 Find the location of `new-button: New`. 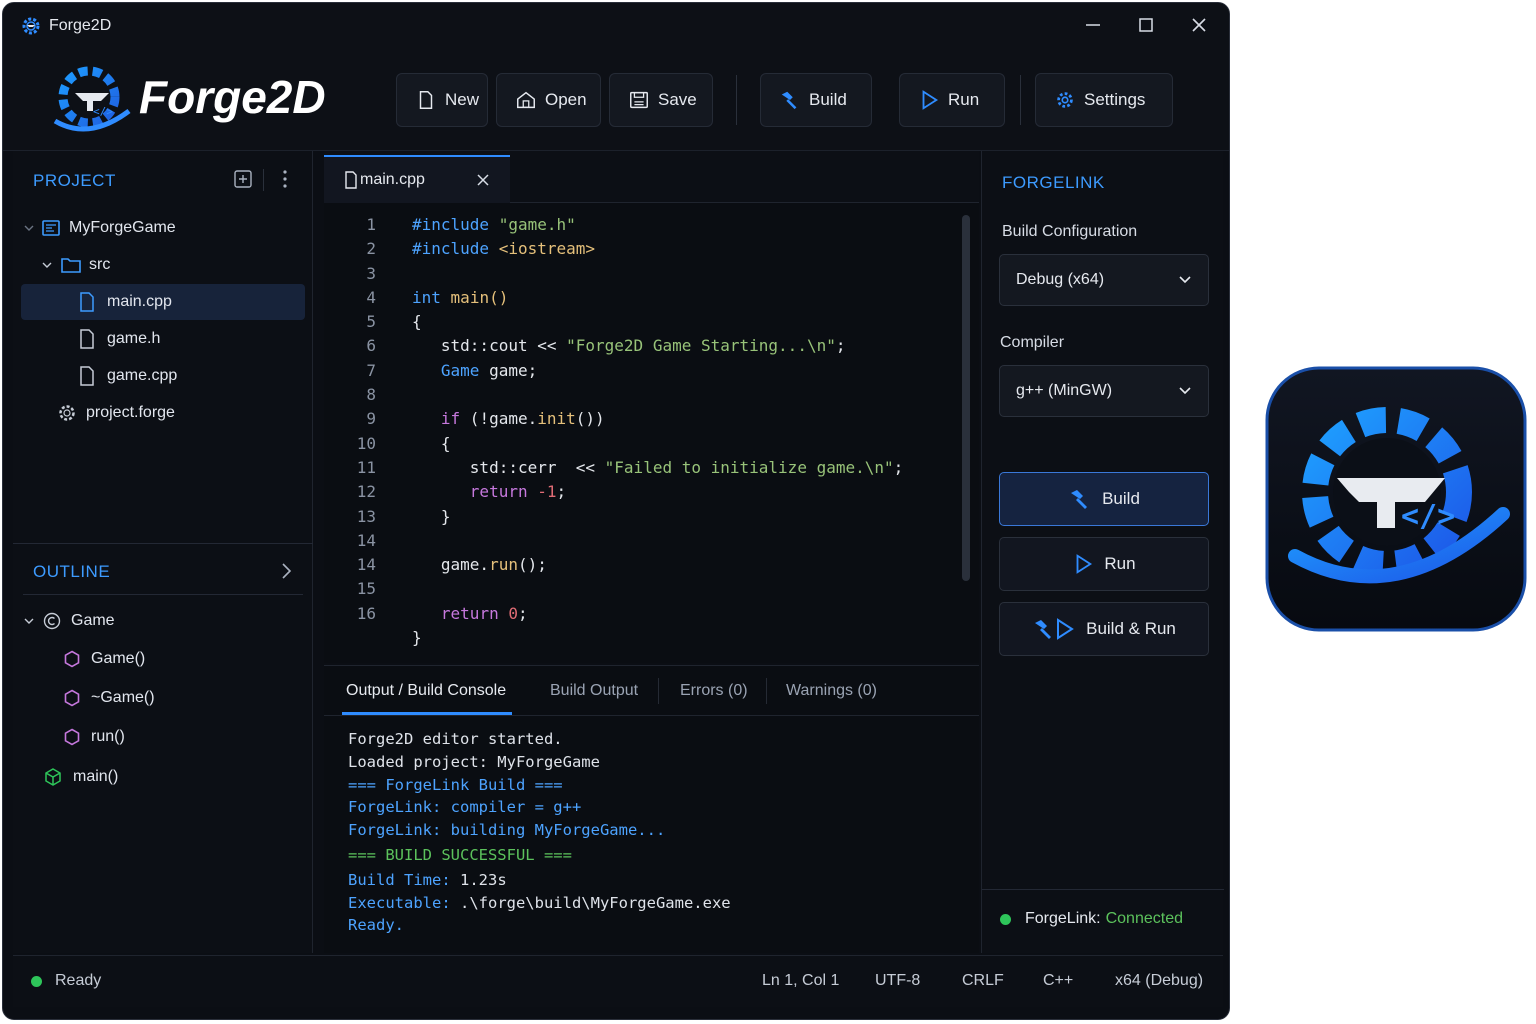

new-button: New is located at coordinates (442, 100).